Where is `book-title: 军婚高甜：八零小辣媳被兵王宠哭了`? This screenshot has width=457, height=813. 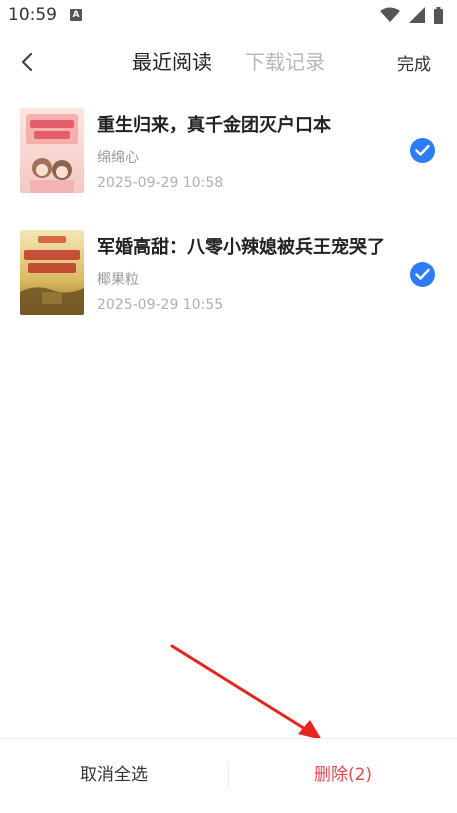 book-title: 军婚高甜：八零小辣媳被兵王宠哭了 is located at coordinates (241, 247).